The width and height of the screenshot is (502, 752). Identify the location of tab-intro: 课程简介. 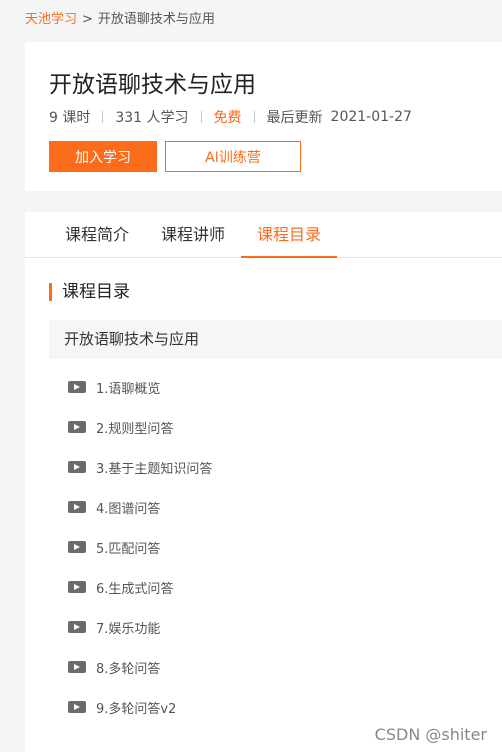
(97, 234).